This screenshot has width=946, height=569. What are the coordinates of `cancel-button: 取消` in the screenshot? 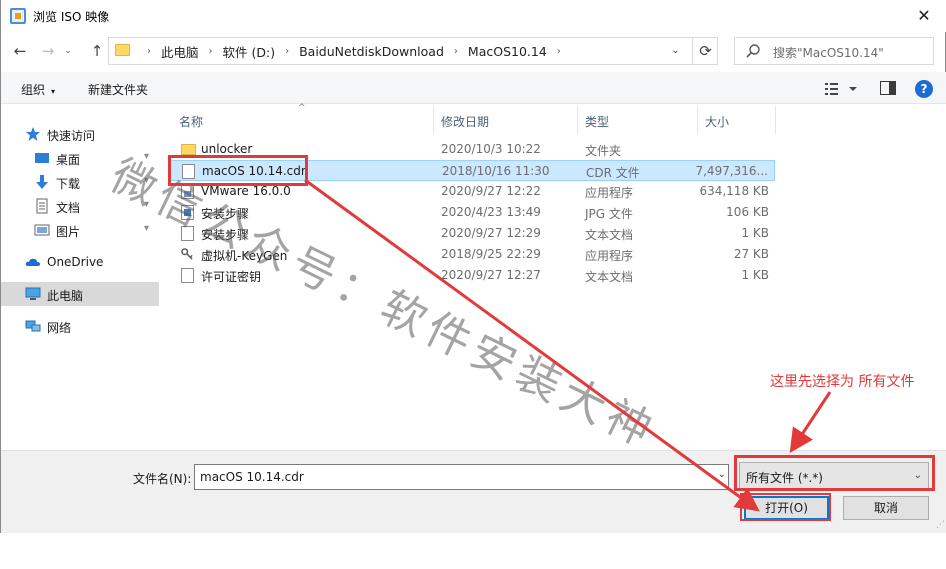 It's located at (886, 508).